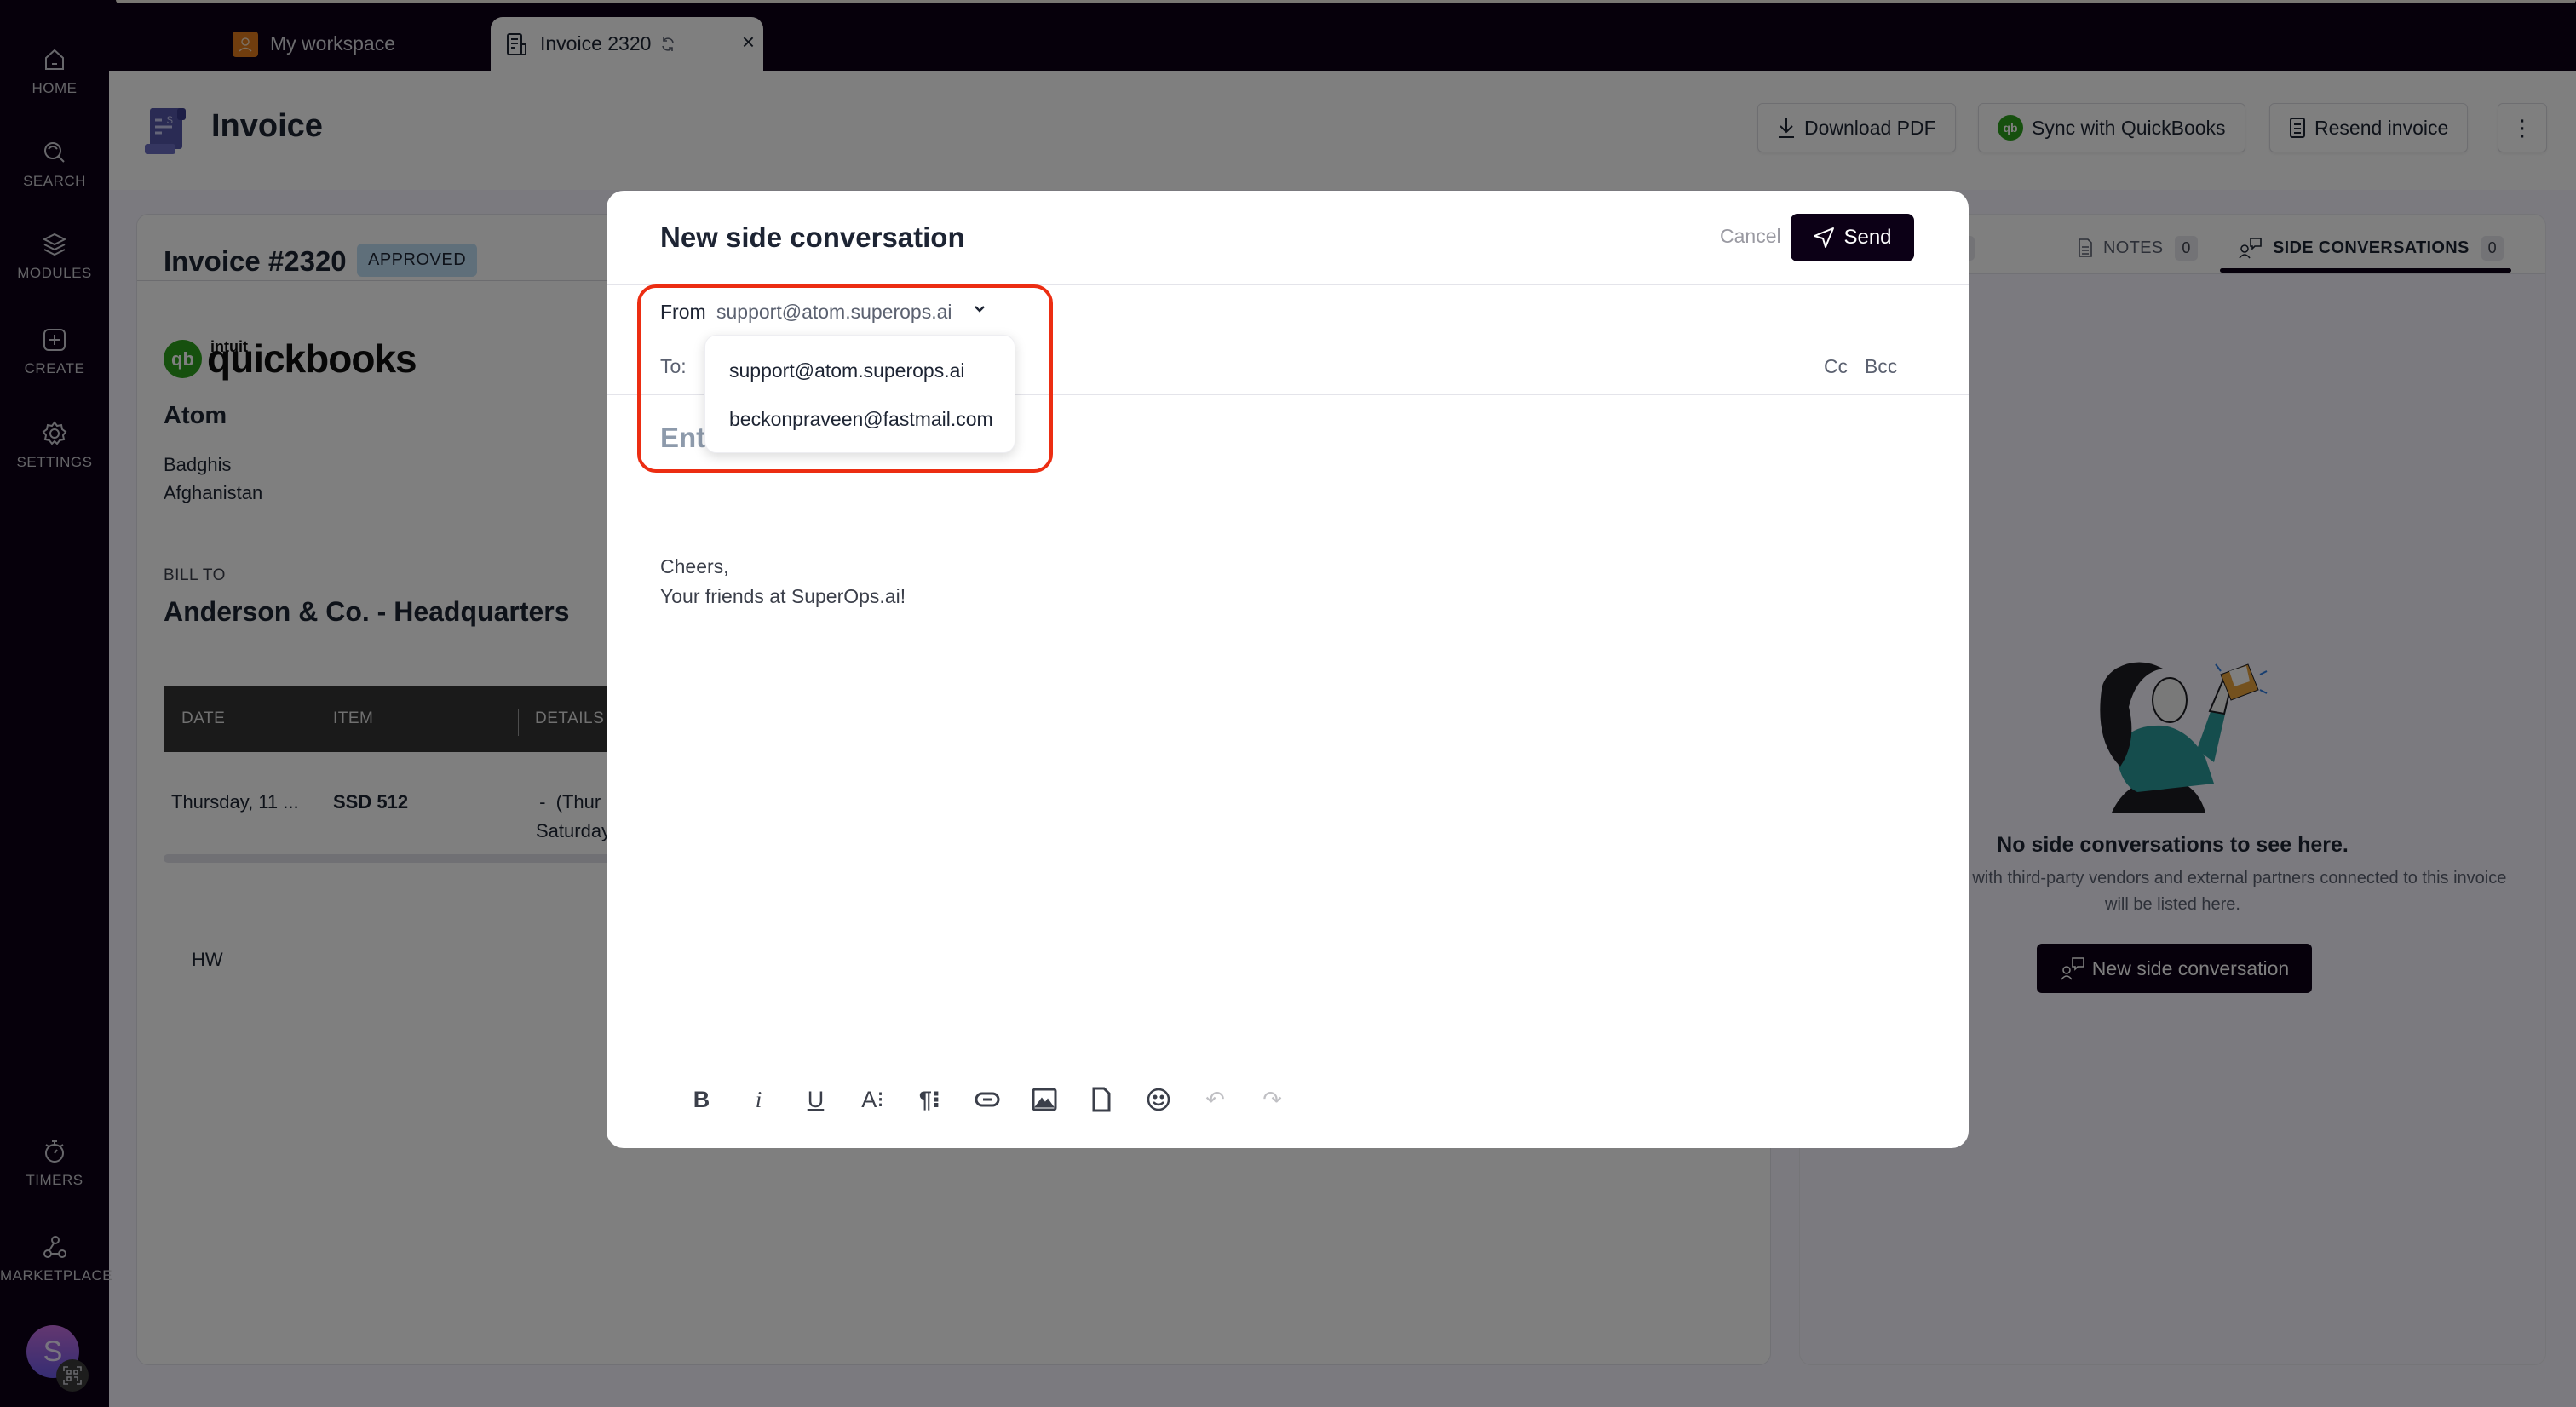 The width and height of the screenshot is (2576, 1407). I want to click on from-option: beckonpraveen@fastmail.com, so click(861, 419).